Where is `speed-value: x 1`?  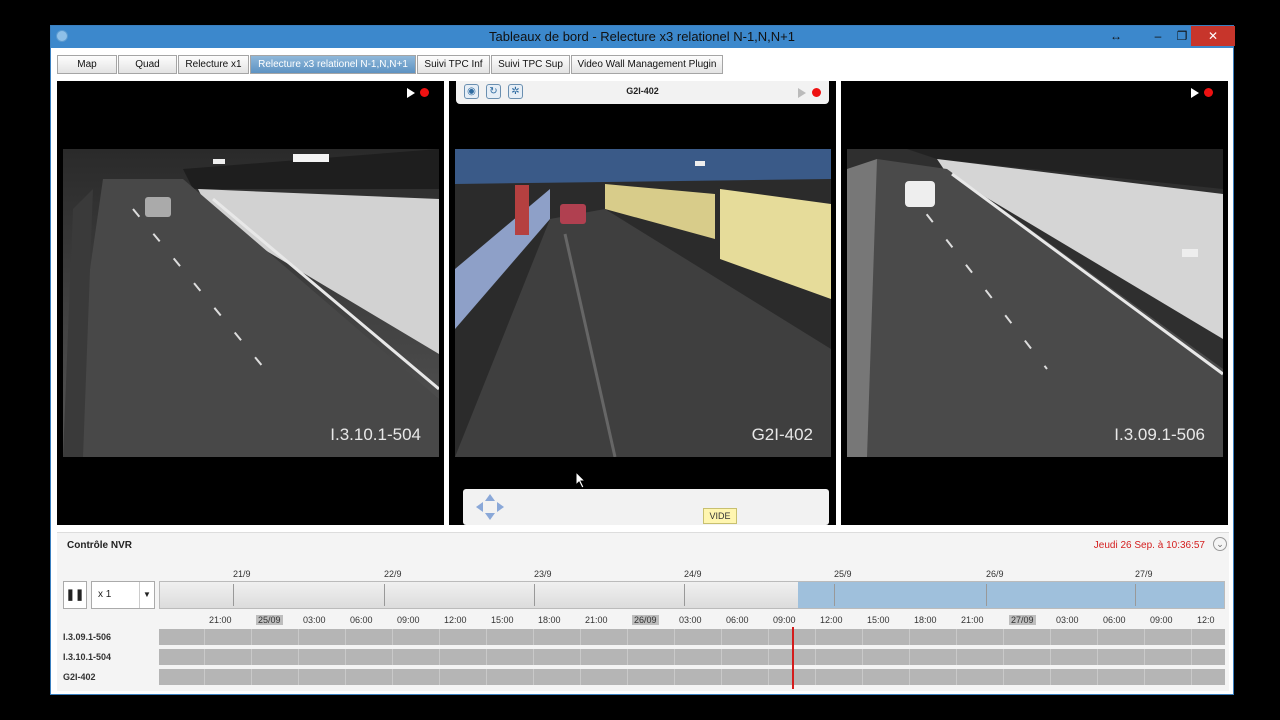
speed-value: x 1 is located at coordinates (105, 594).